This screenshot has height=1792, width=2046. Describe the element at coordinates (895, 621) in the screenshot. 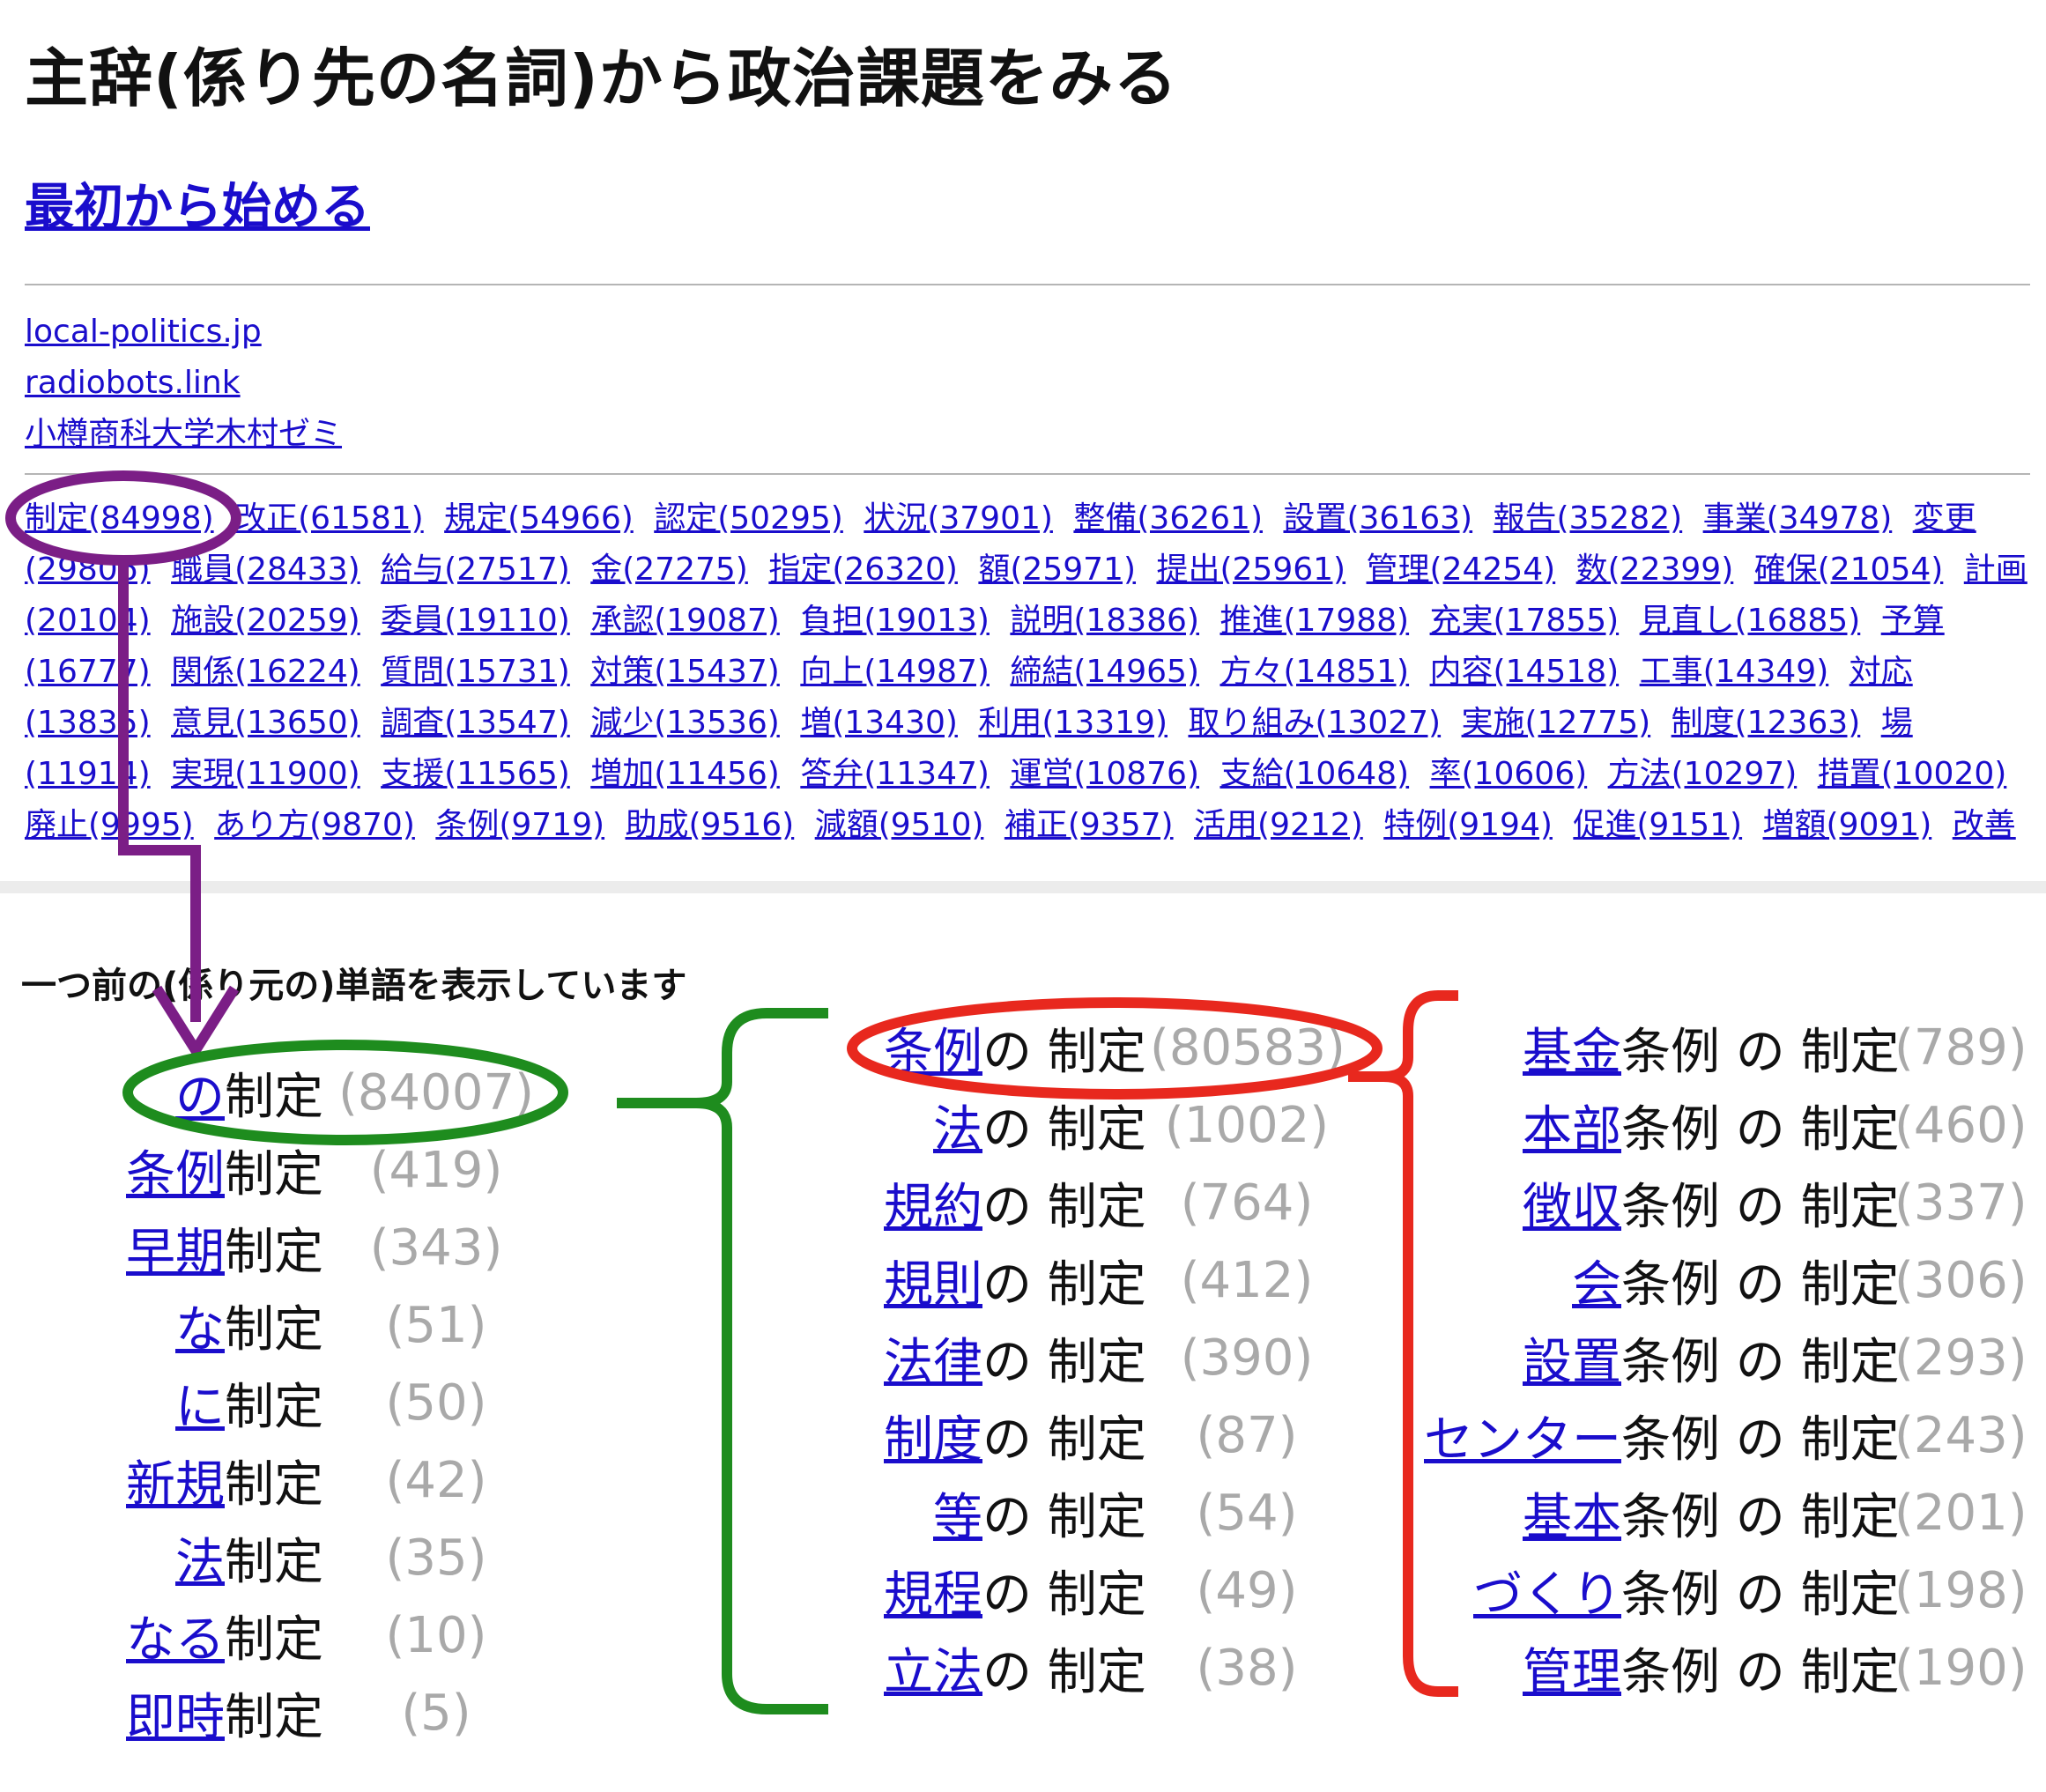

I see `word-link: 負担(19013)` at that location.